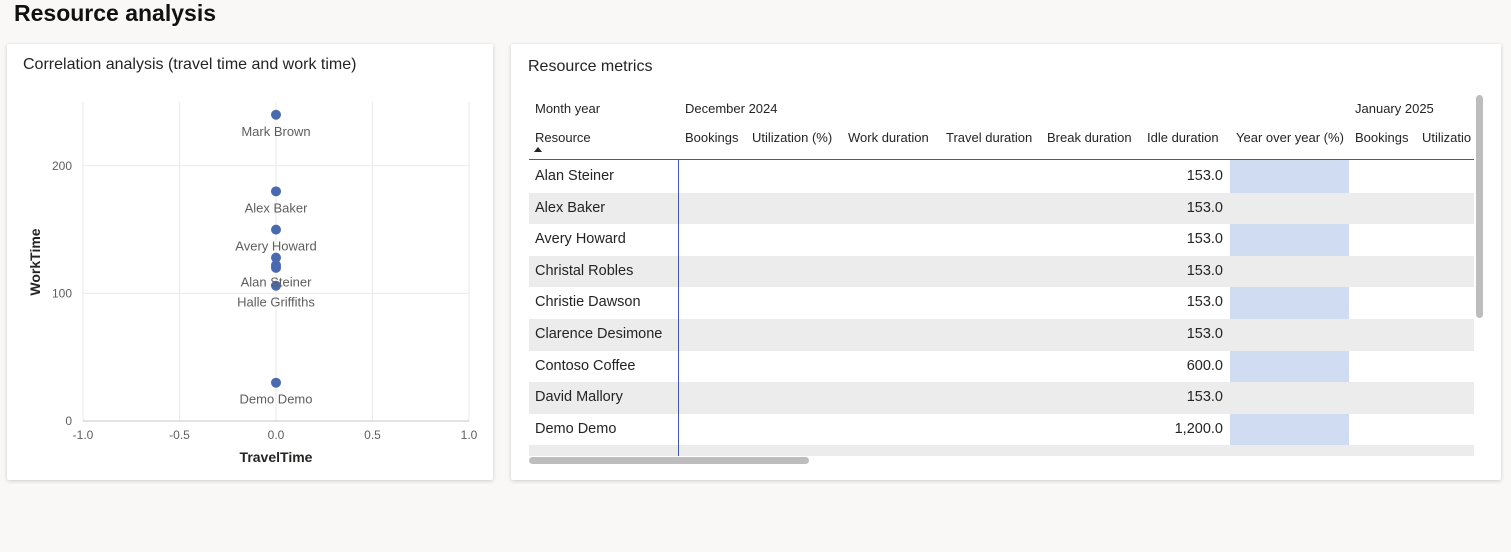  Describe the element at coordinates (62, 166) in the screenshot. I see `y-tick-label: 200` at that location.